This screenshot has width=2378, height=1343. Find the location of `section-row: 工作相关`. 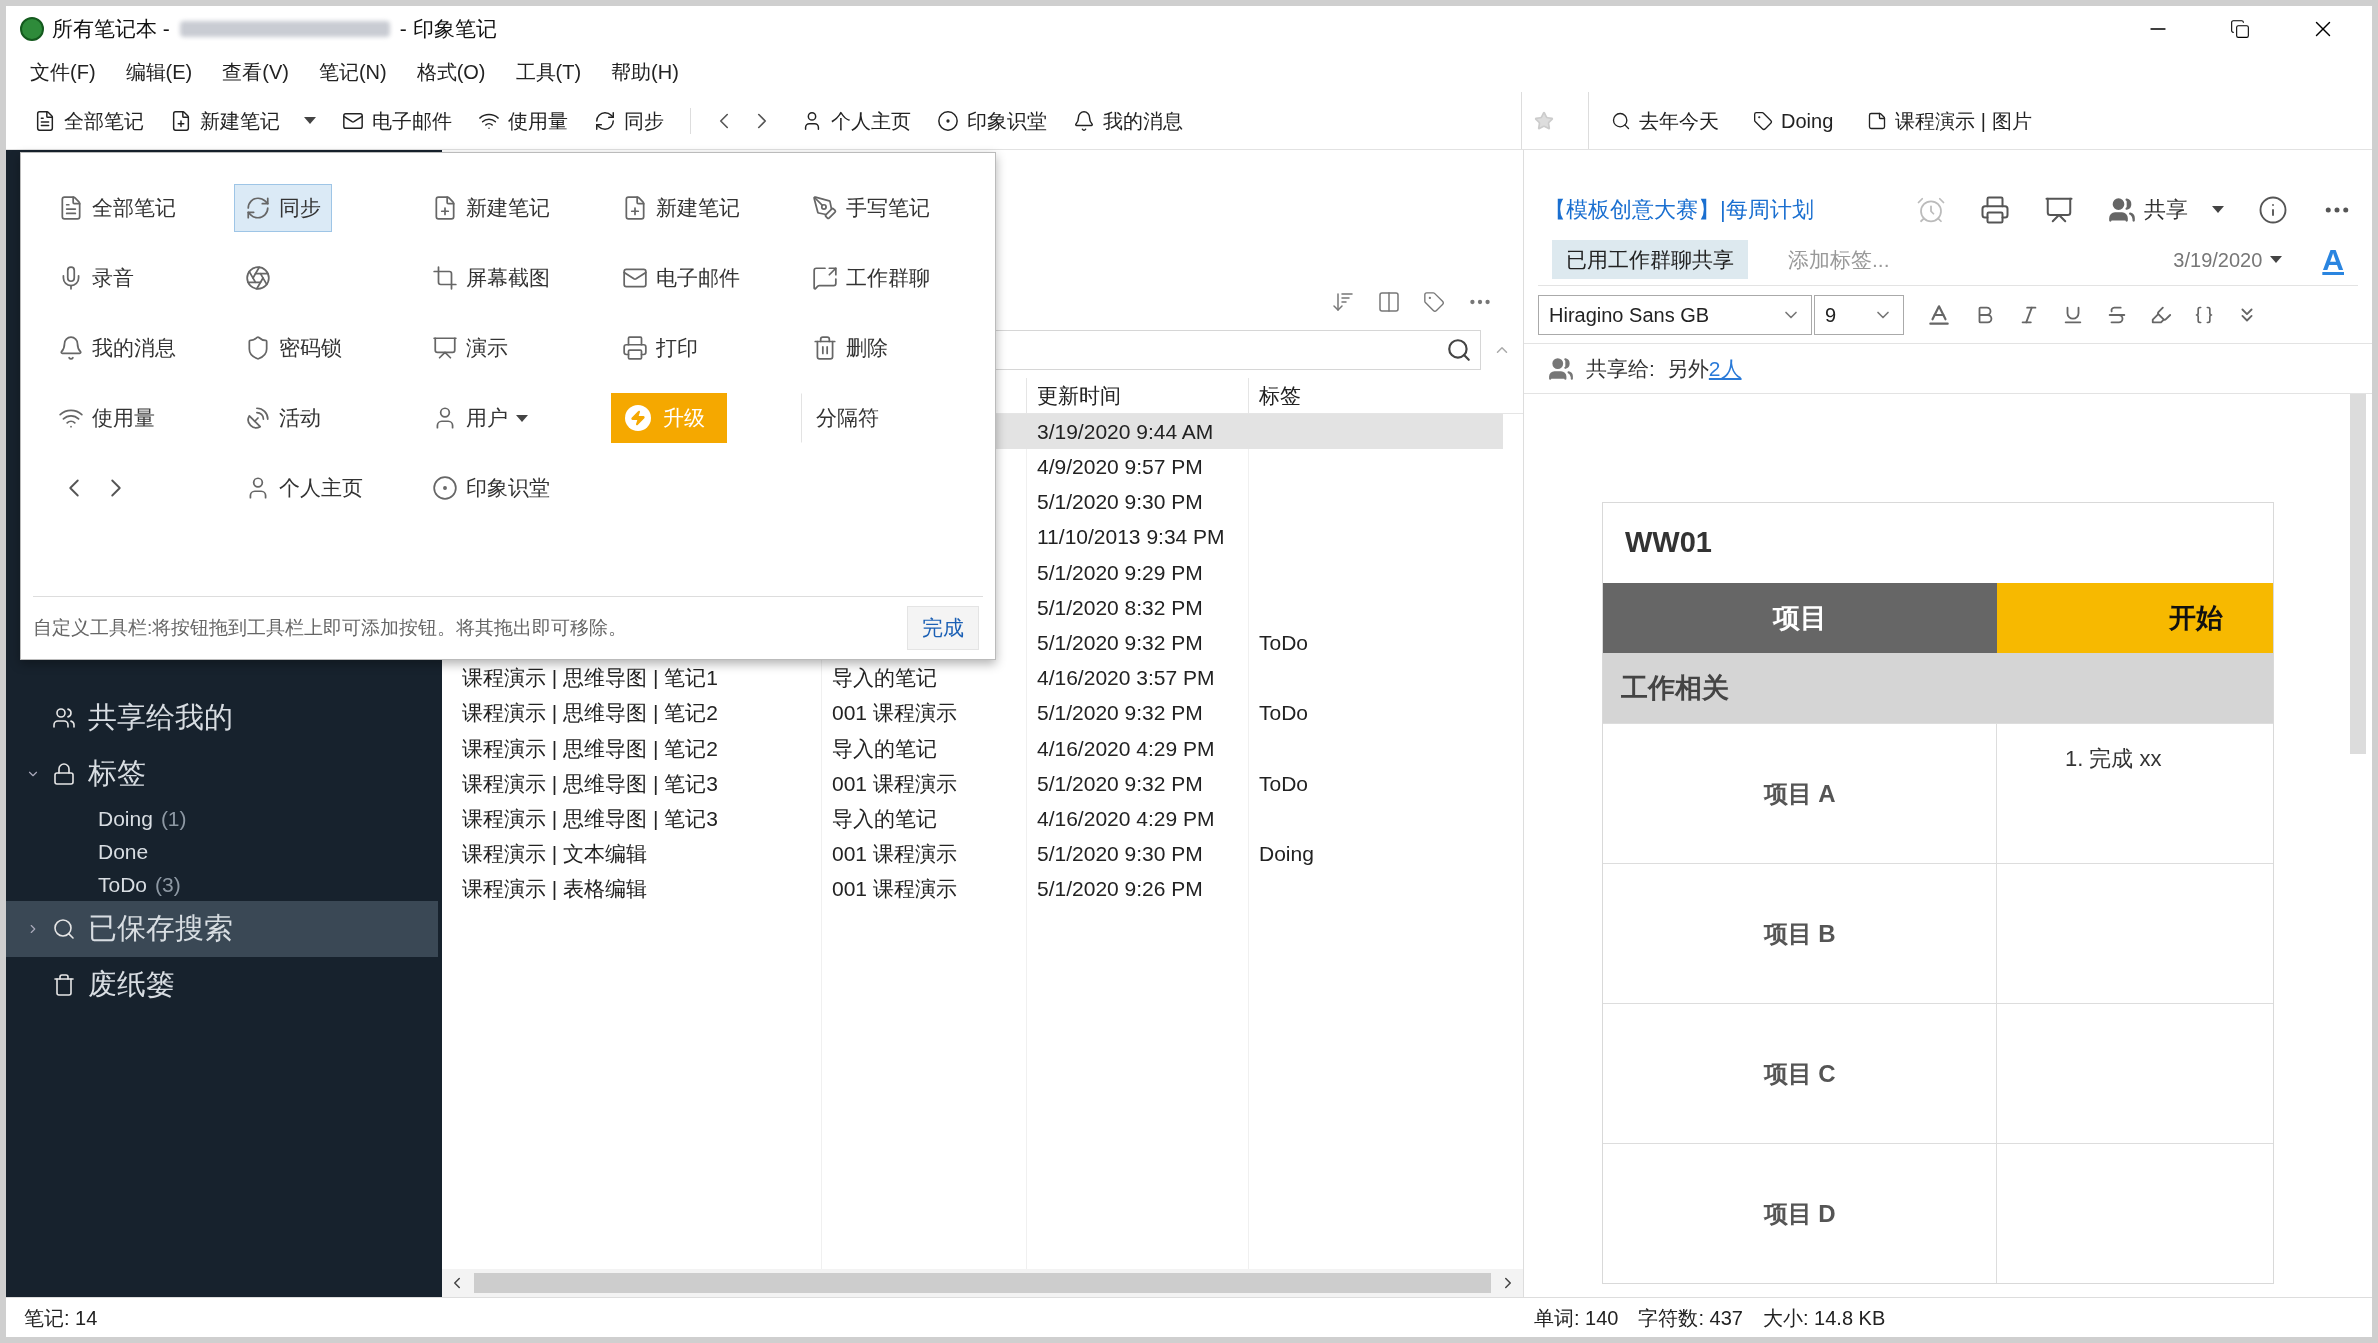

section-row: 工作相关 is located at coordinates (1938, 688).